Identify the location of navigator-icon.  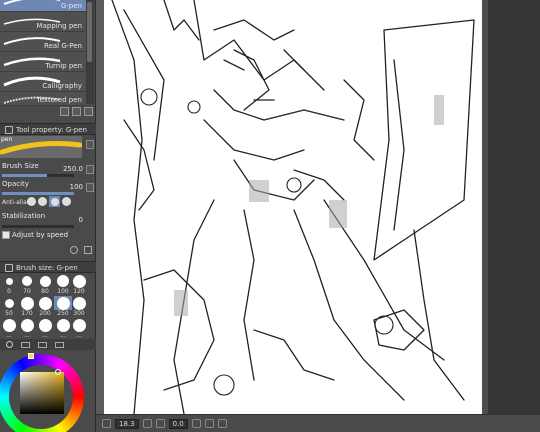
(106, 423).